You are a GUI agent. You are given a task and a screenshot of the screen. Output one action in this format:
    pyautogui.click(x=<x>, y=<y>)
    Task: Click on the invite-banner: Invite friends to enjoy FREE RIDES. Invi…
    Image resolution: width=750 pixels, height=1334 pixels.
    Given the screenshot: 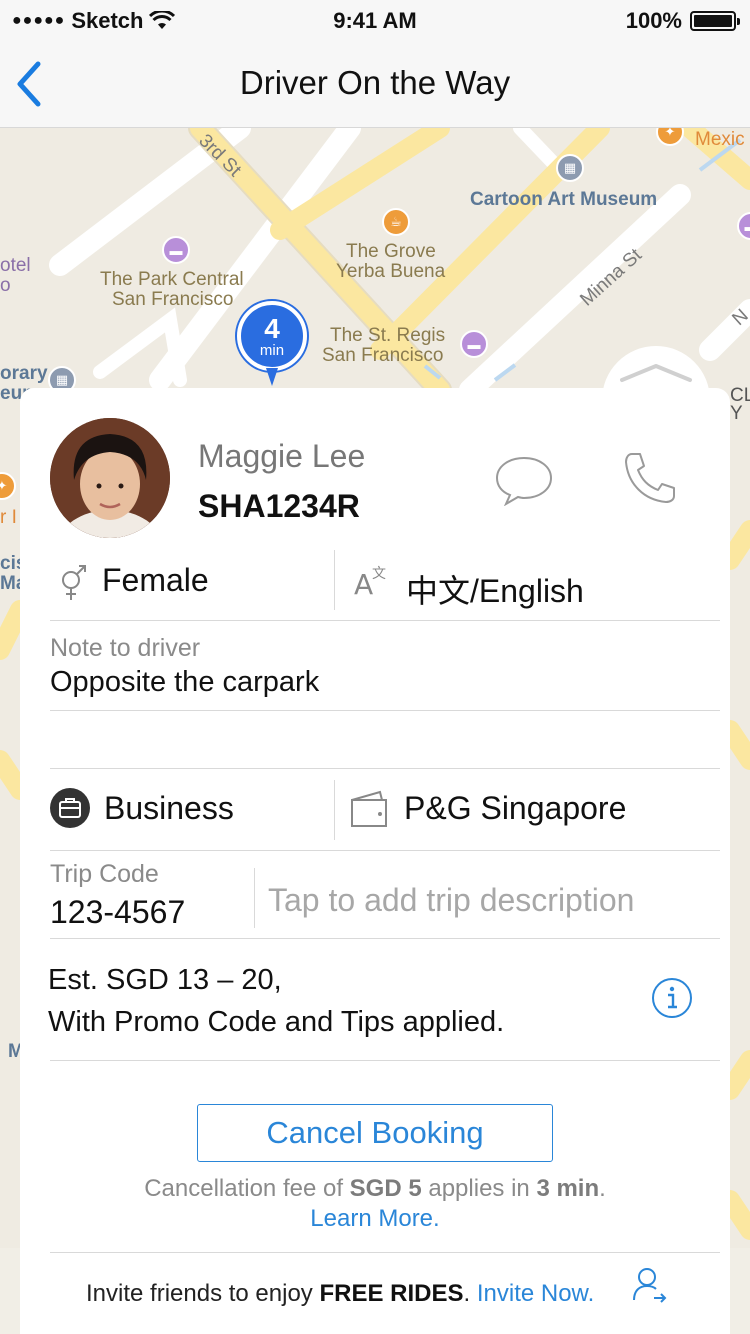 What is the action you would take?
    pyautogui.click(x=340, y=1294)
    